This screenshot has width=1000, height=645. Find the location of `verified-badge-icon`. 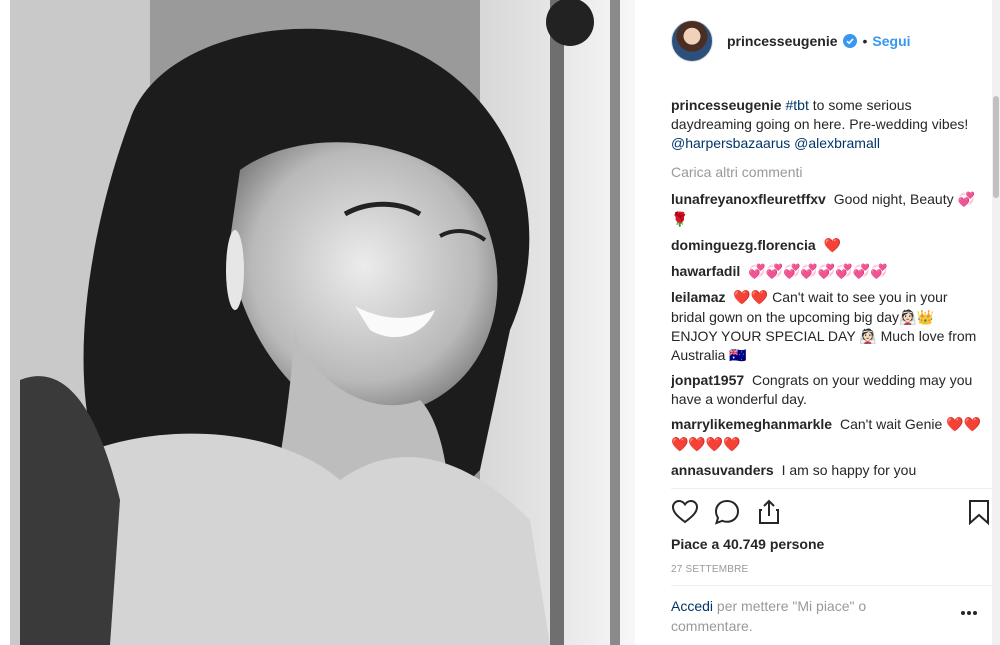

verified-badge-icon is located at coordinates (849, 41).